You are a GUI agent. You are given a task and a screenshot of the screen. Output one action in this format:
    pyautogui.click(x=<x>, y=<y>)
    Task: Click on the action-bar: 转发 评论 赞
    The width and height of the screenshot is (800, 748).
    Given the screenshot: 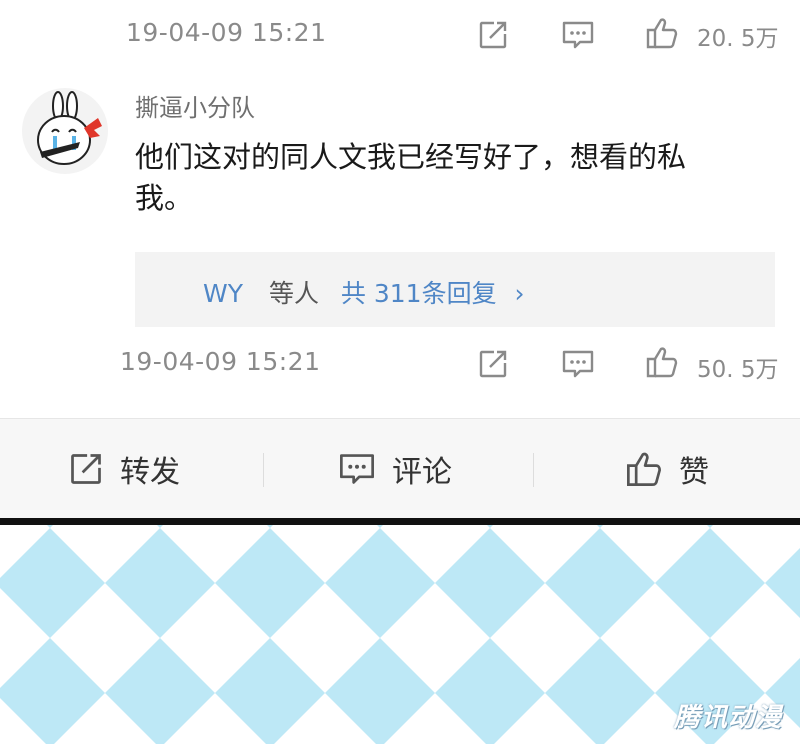 What is the action you would take?
    pyautogui.click(x=400, y=468)
    